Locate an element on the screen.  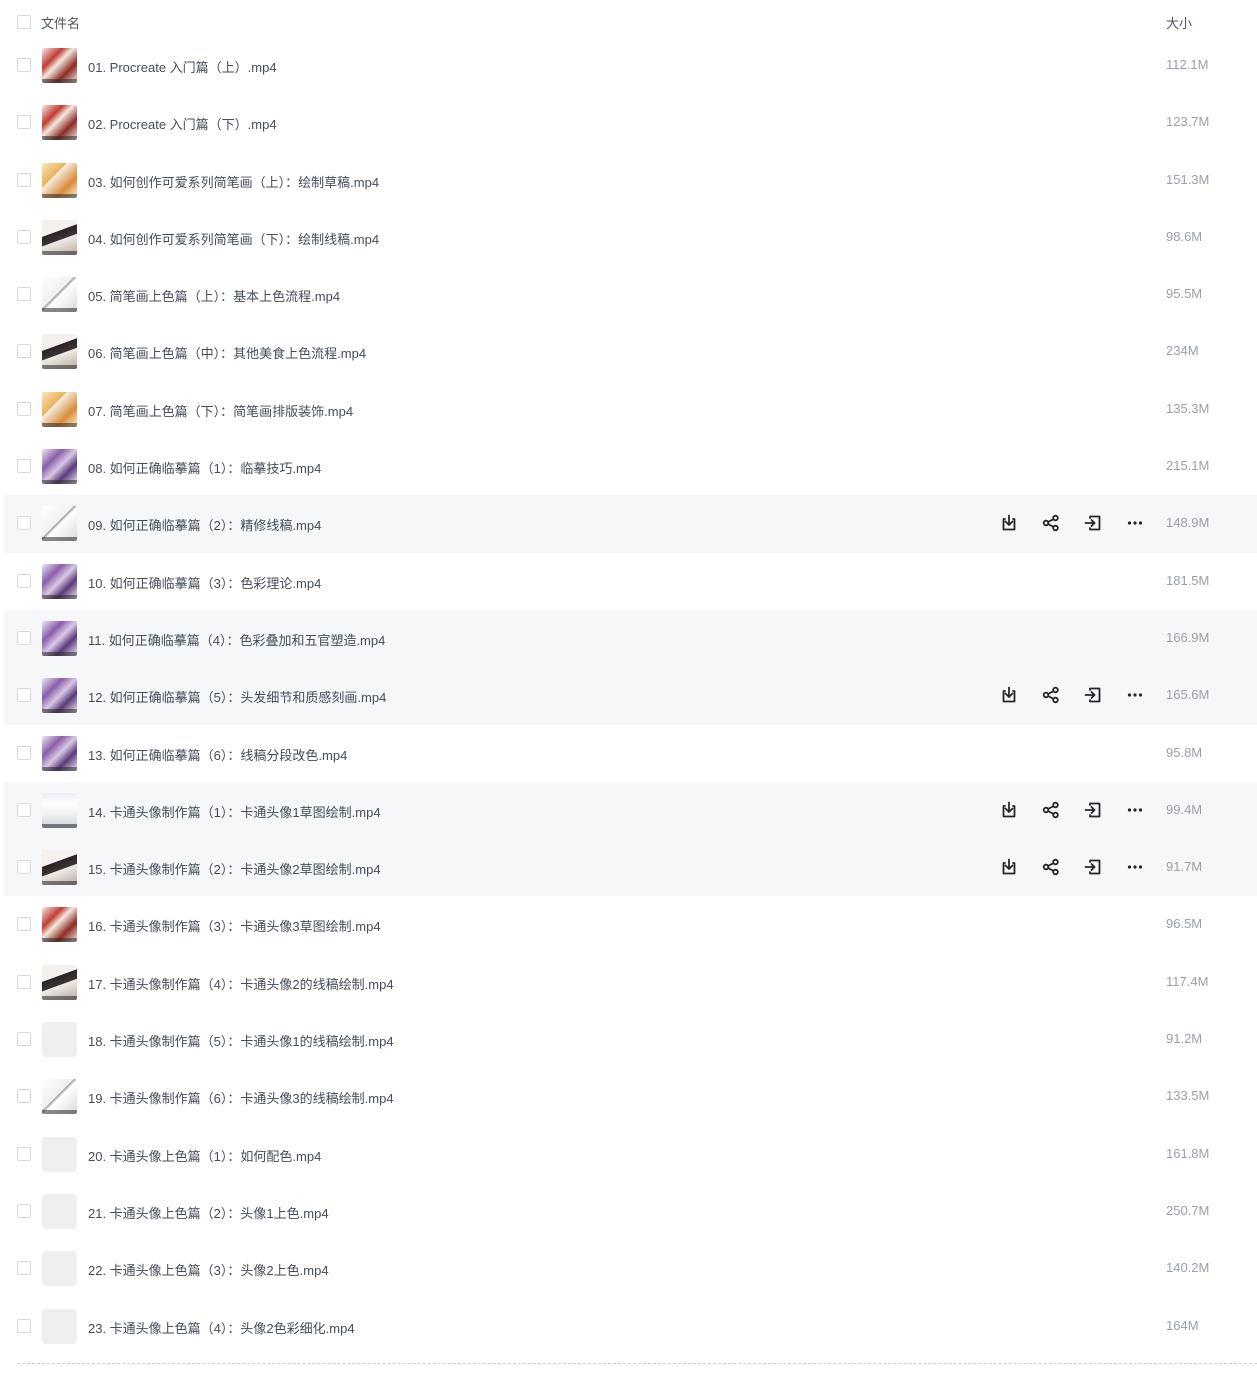
file-row: 08. 如何正确临摹篇（1）：临摹技巧.mp4 215.1M is located at coordinates (628, 466).